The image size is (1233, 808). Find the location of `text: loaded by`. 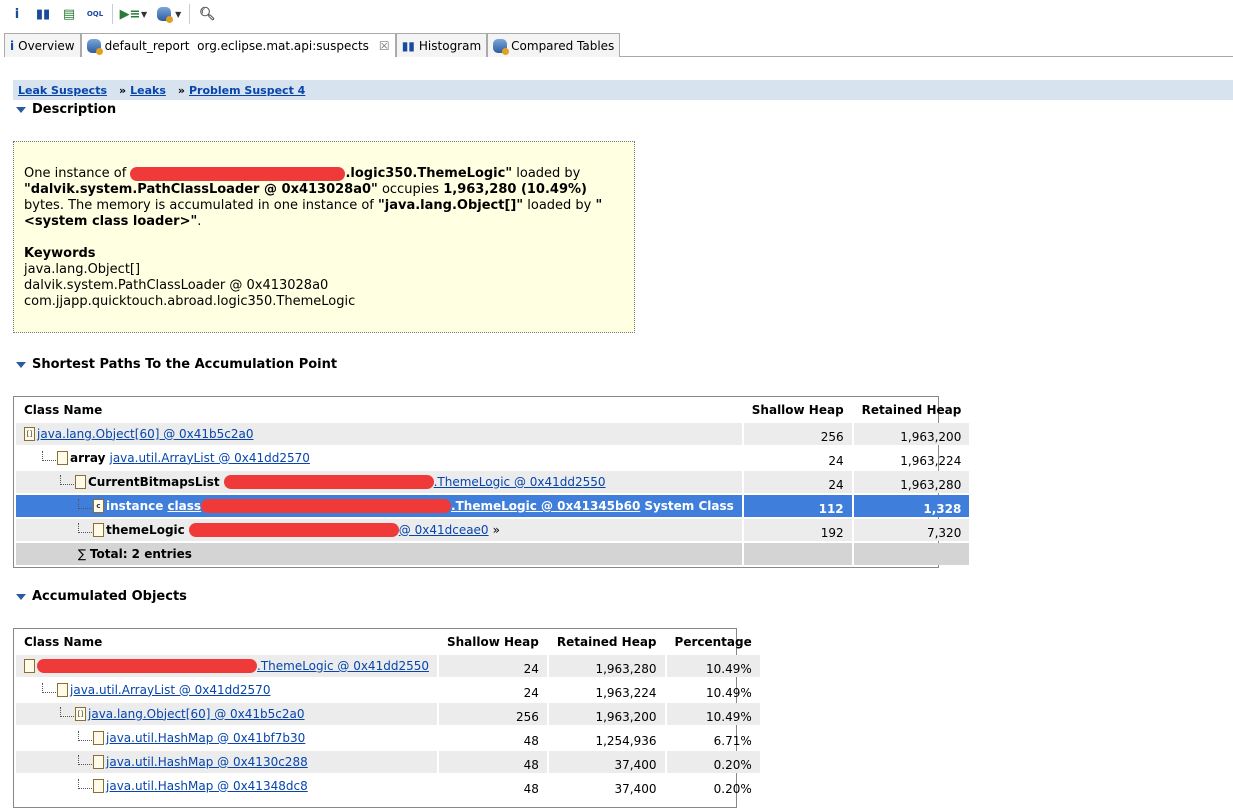

text: loaded by is located at coordinates (559, 205).